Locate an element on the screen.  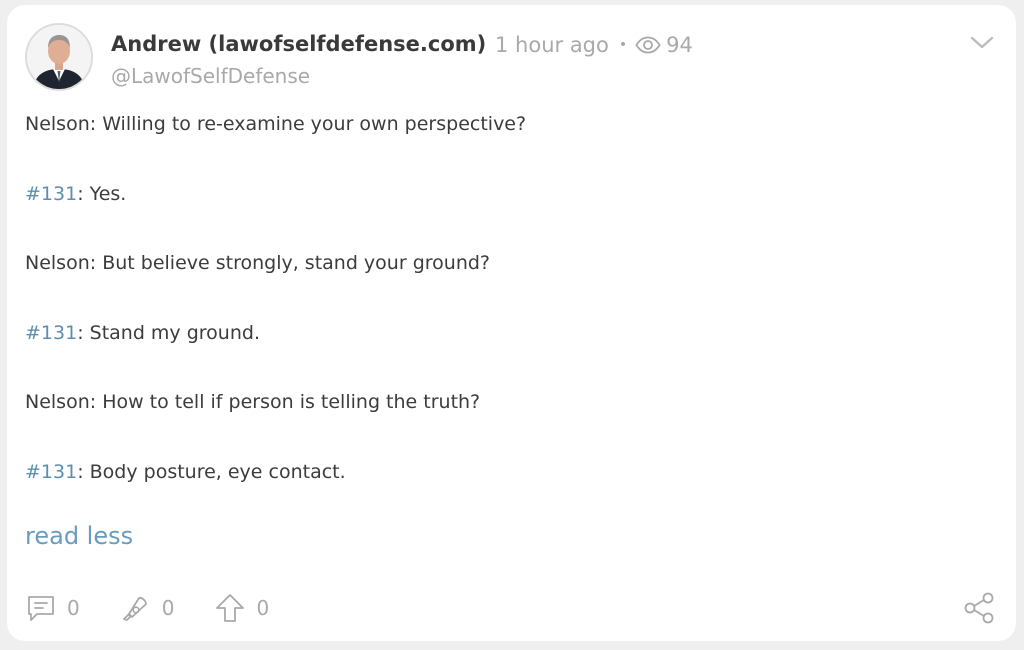
comment-count: 0 is located at coordinates (73, 608).